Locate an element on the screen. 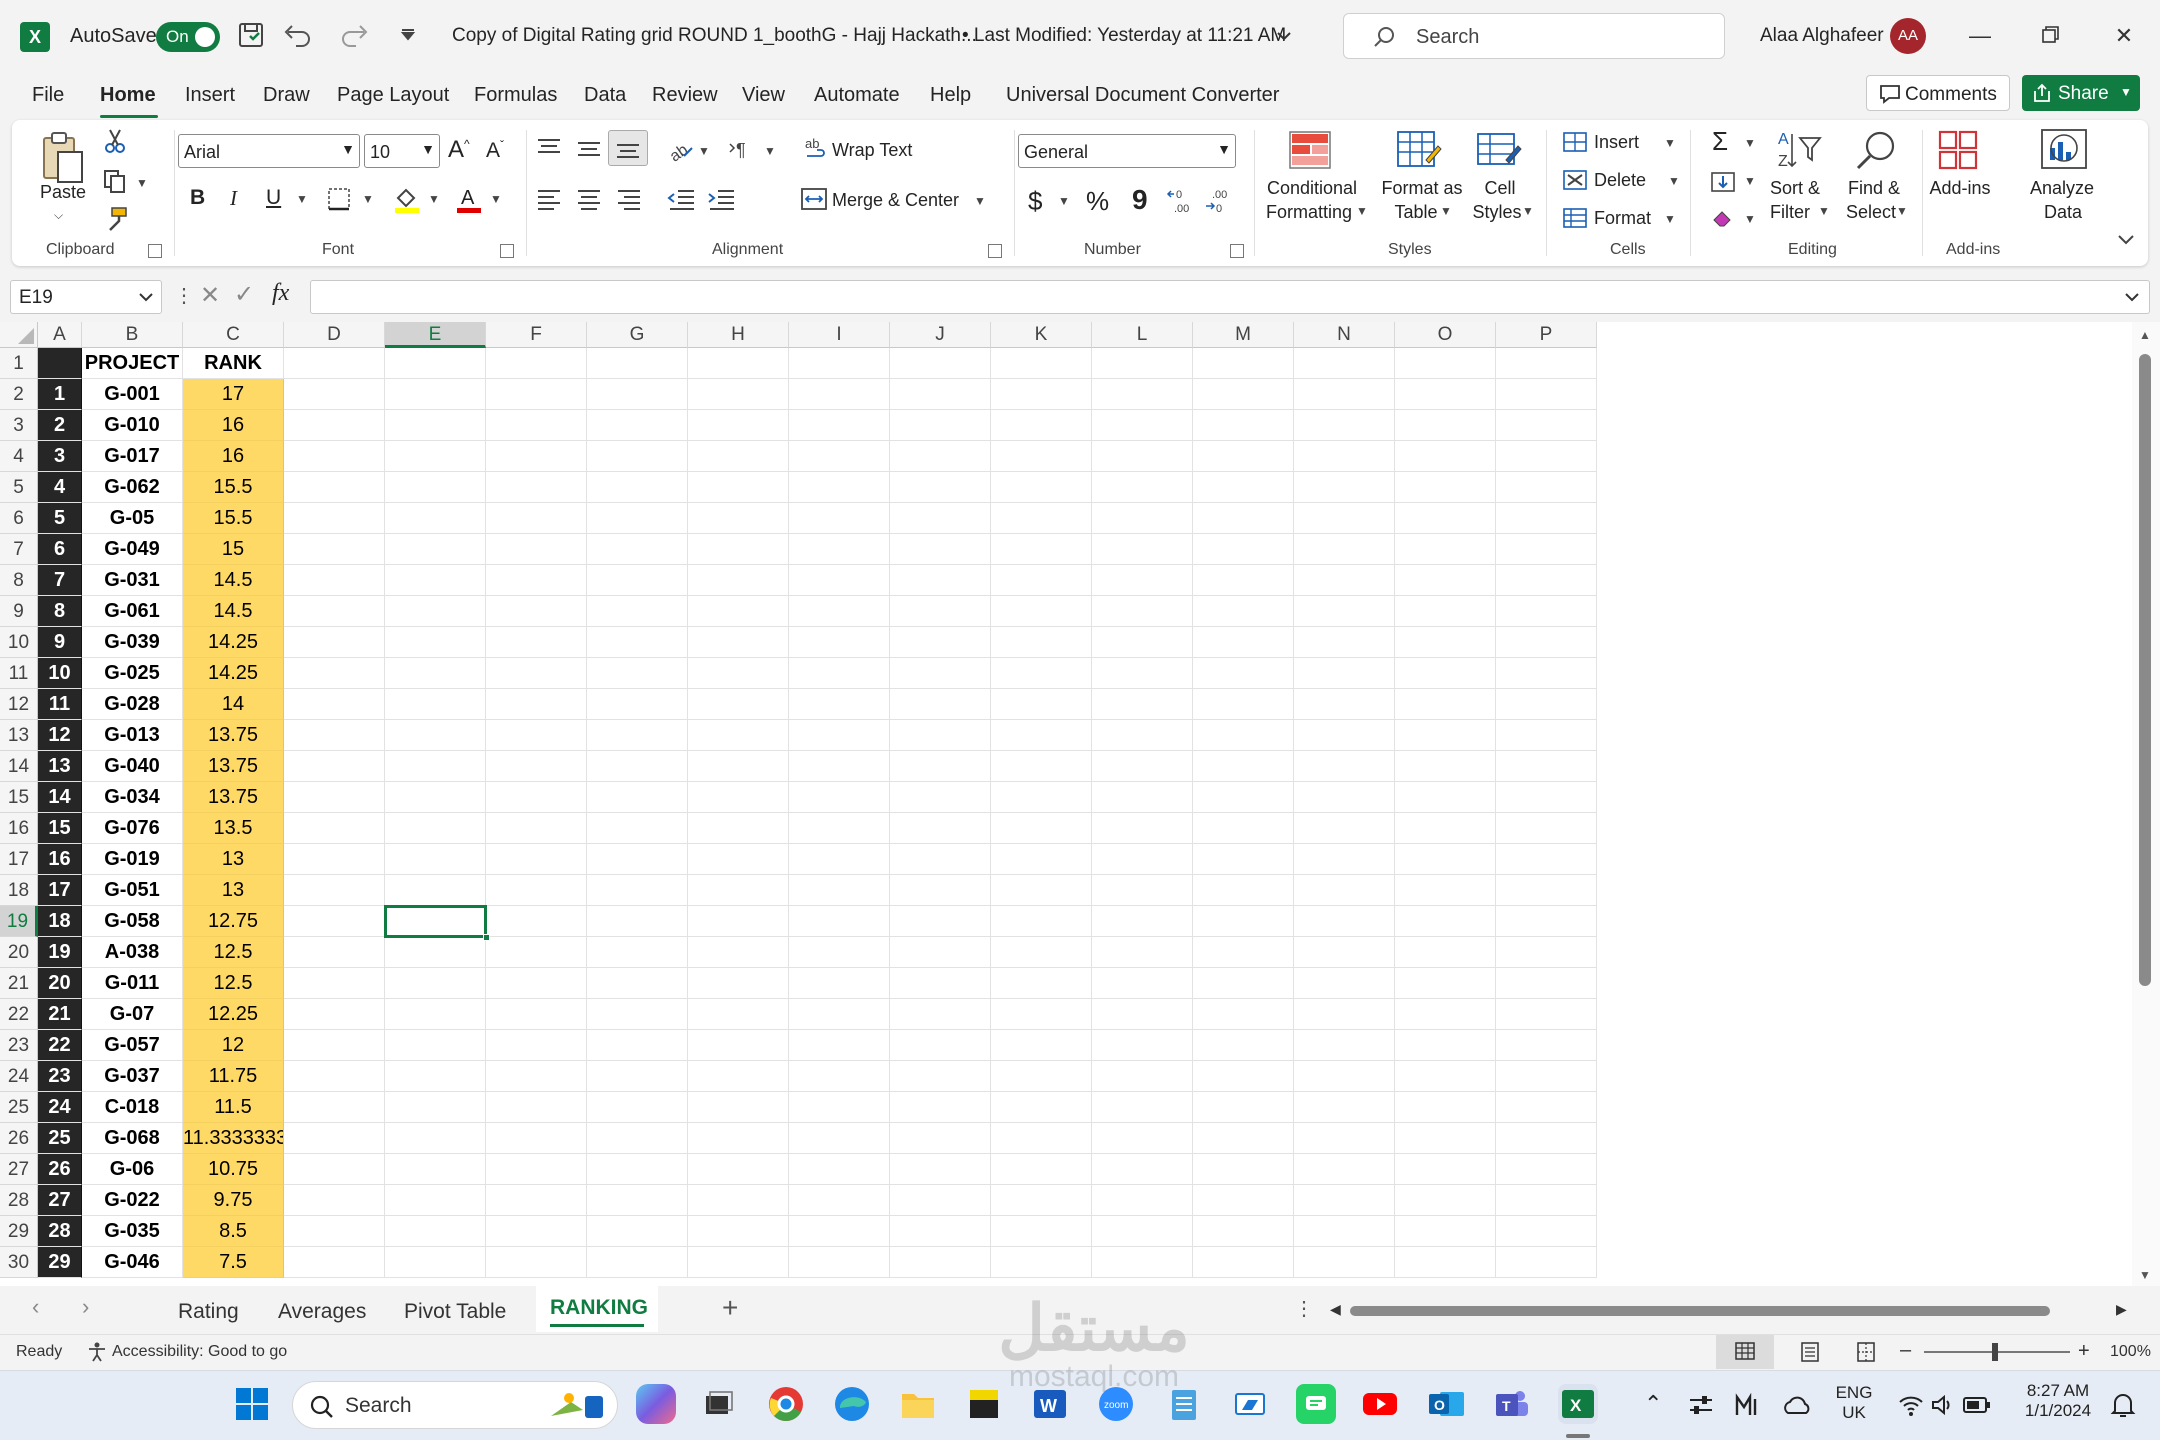 Image resolution: width=2160 pixels, height=1440 pixels. cell-m15 is located at coordinates (1243, 797).